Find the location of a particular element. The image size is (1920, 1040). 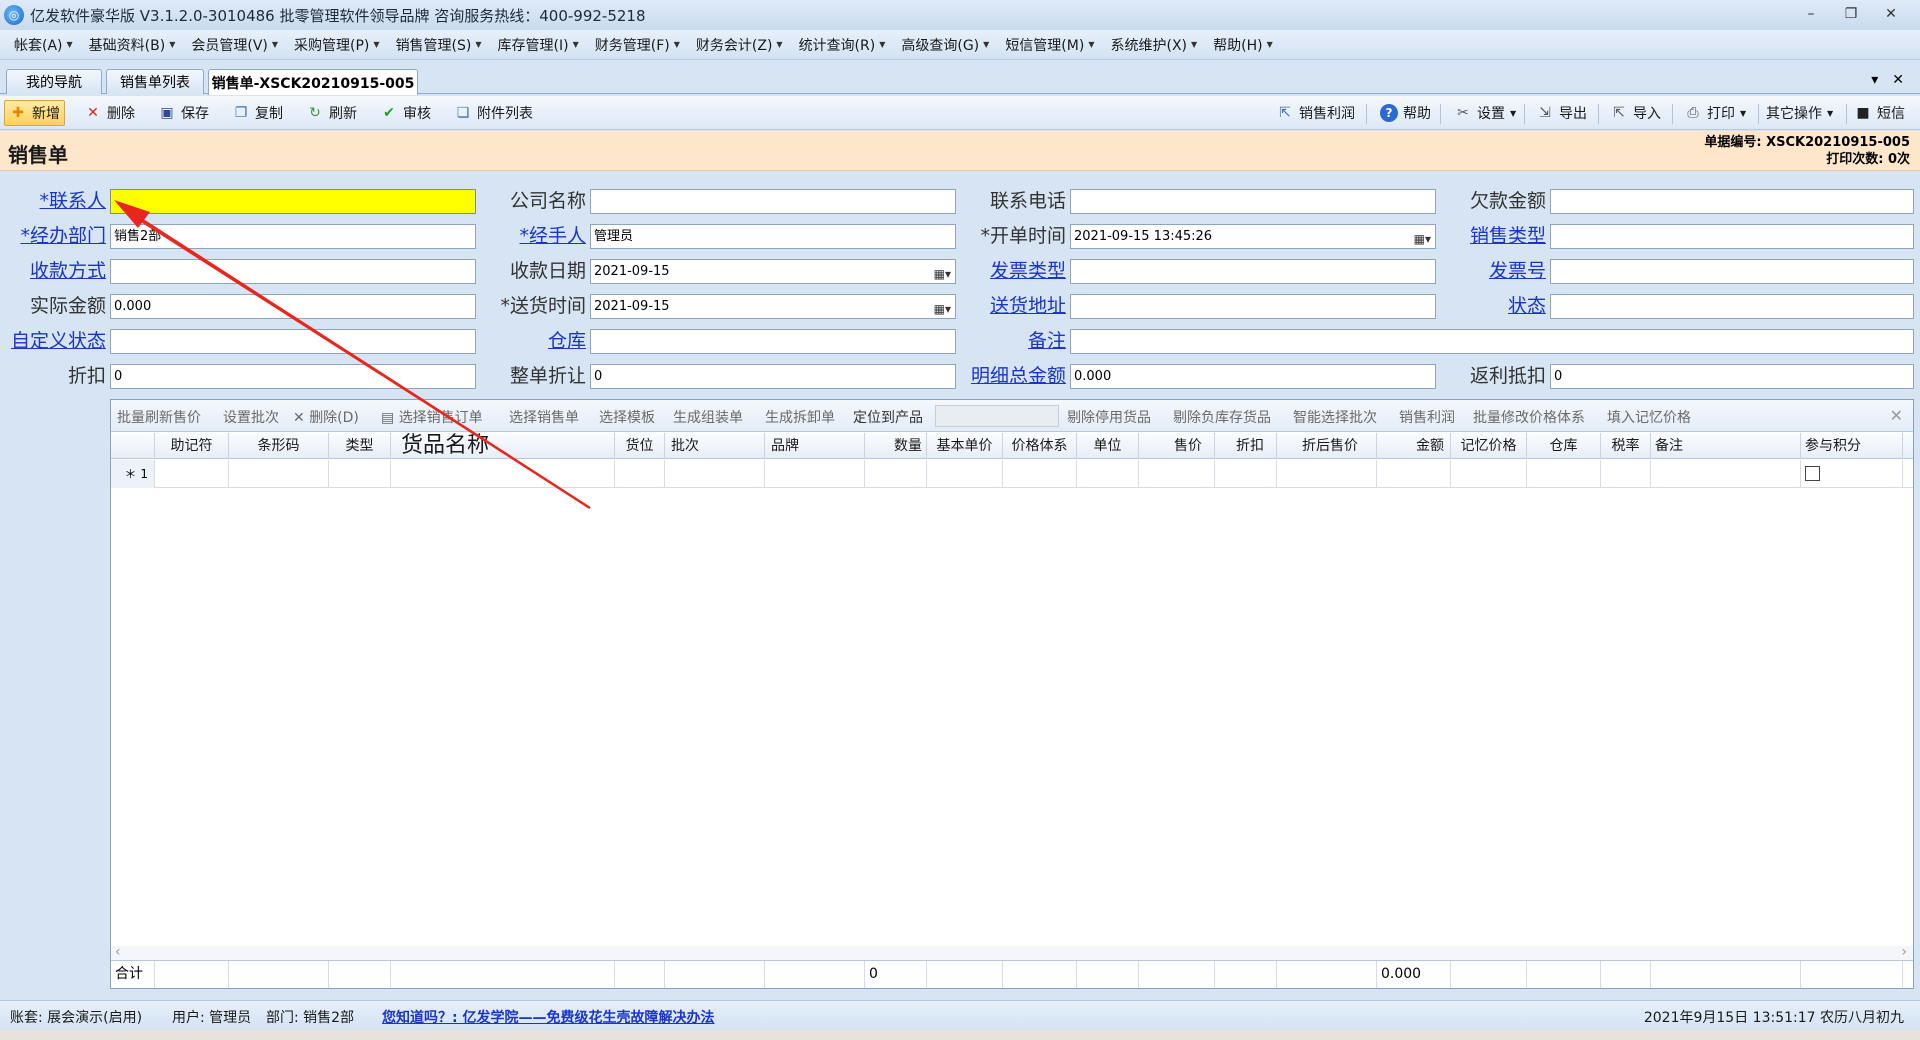

fill-remembered-price-button: 填入记忆价格 is located at coordinates (1649, 417).